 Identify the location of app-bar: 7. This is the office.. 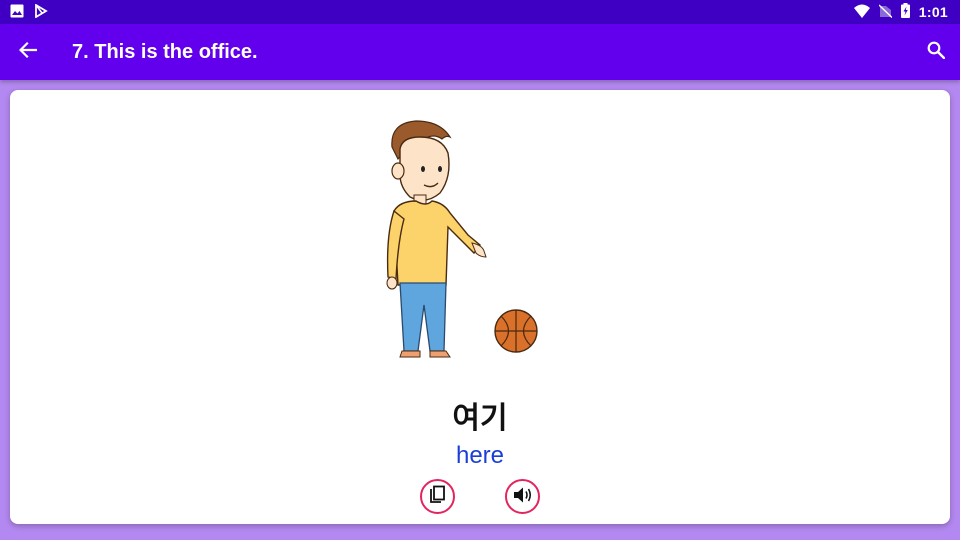
(480, 52).